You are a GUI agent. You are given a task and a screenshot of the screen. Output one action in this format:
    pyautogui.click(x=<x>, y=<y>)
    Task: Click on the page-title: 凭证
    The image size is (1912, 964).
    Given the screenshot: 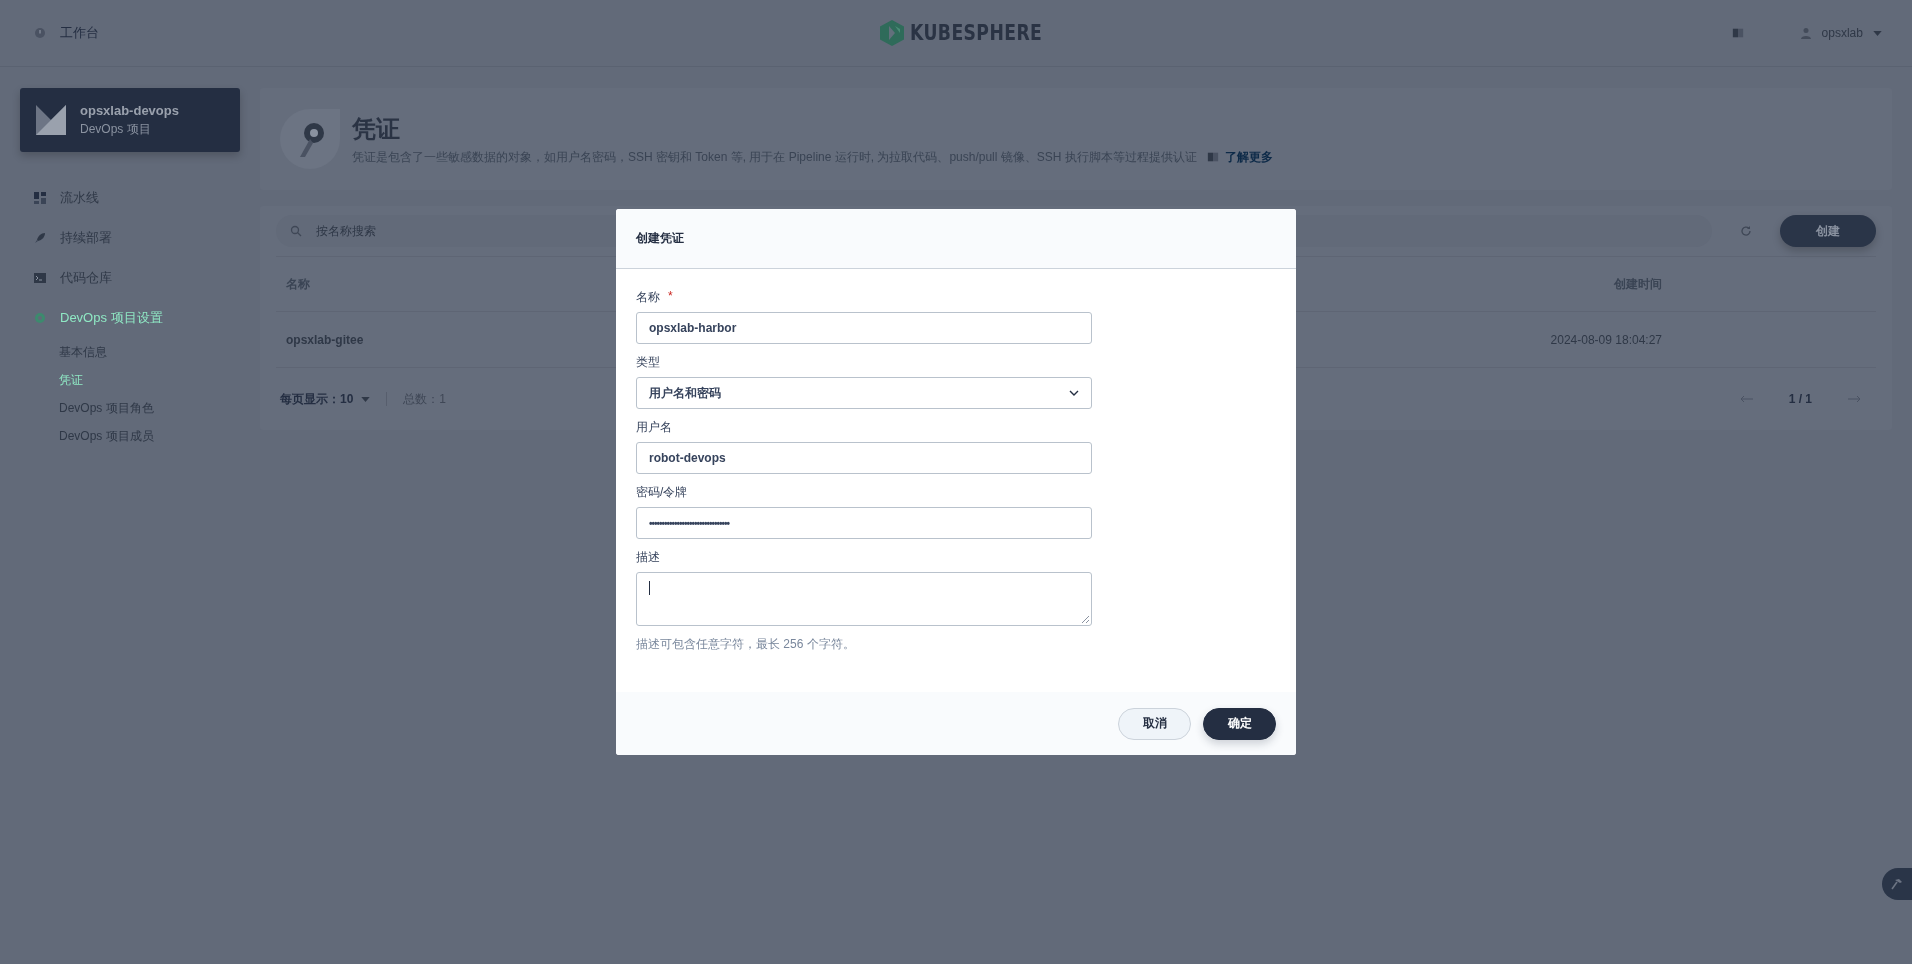 What is the action you would take?
    pyautogui.click(x=376, y=128)
    